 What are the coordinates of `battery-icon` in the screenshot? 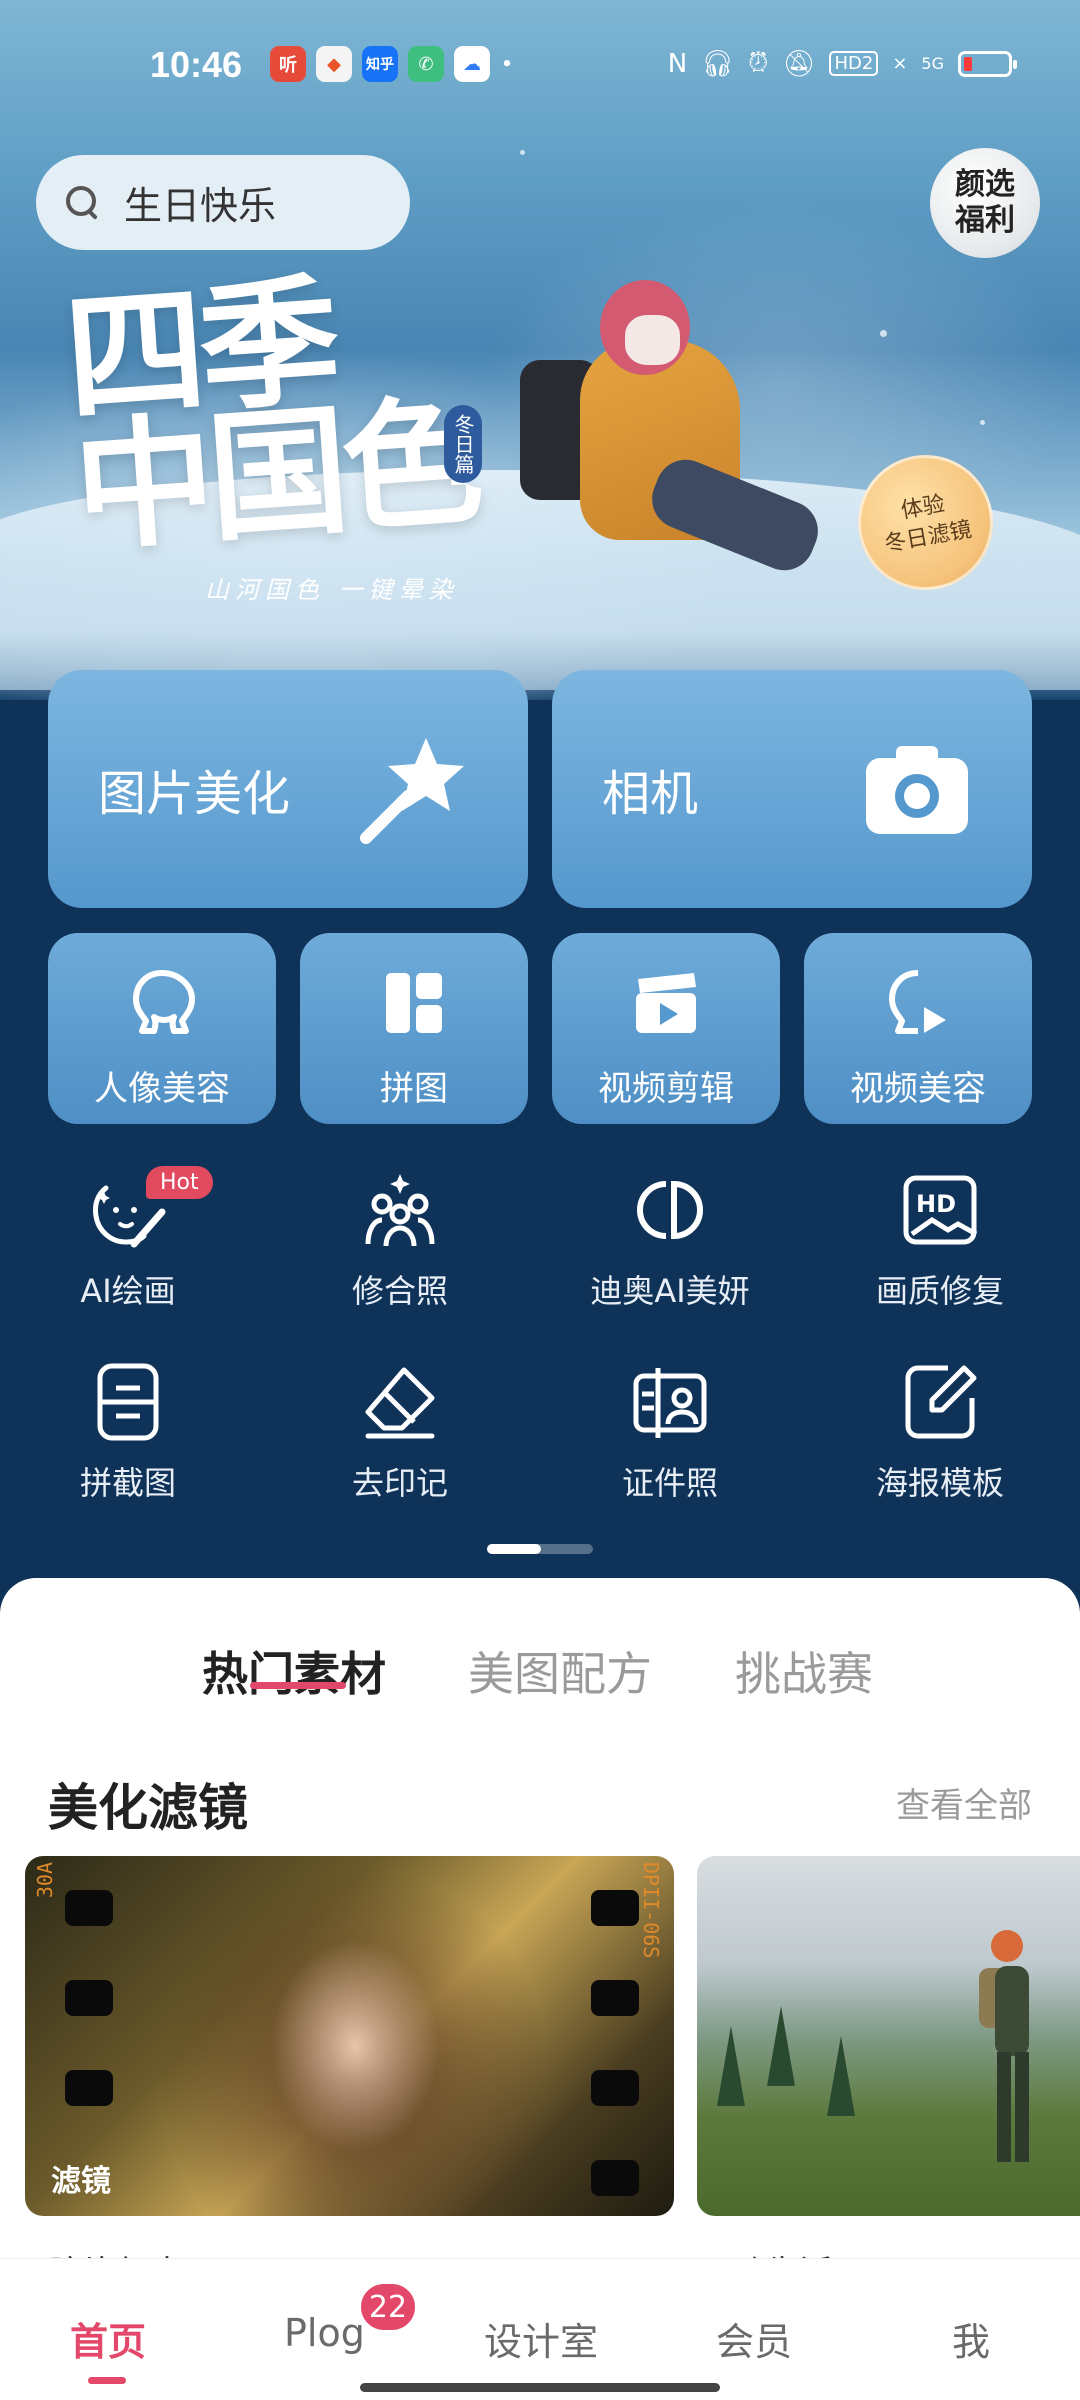 It's located at (987, 63).